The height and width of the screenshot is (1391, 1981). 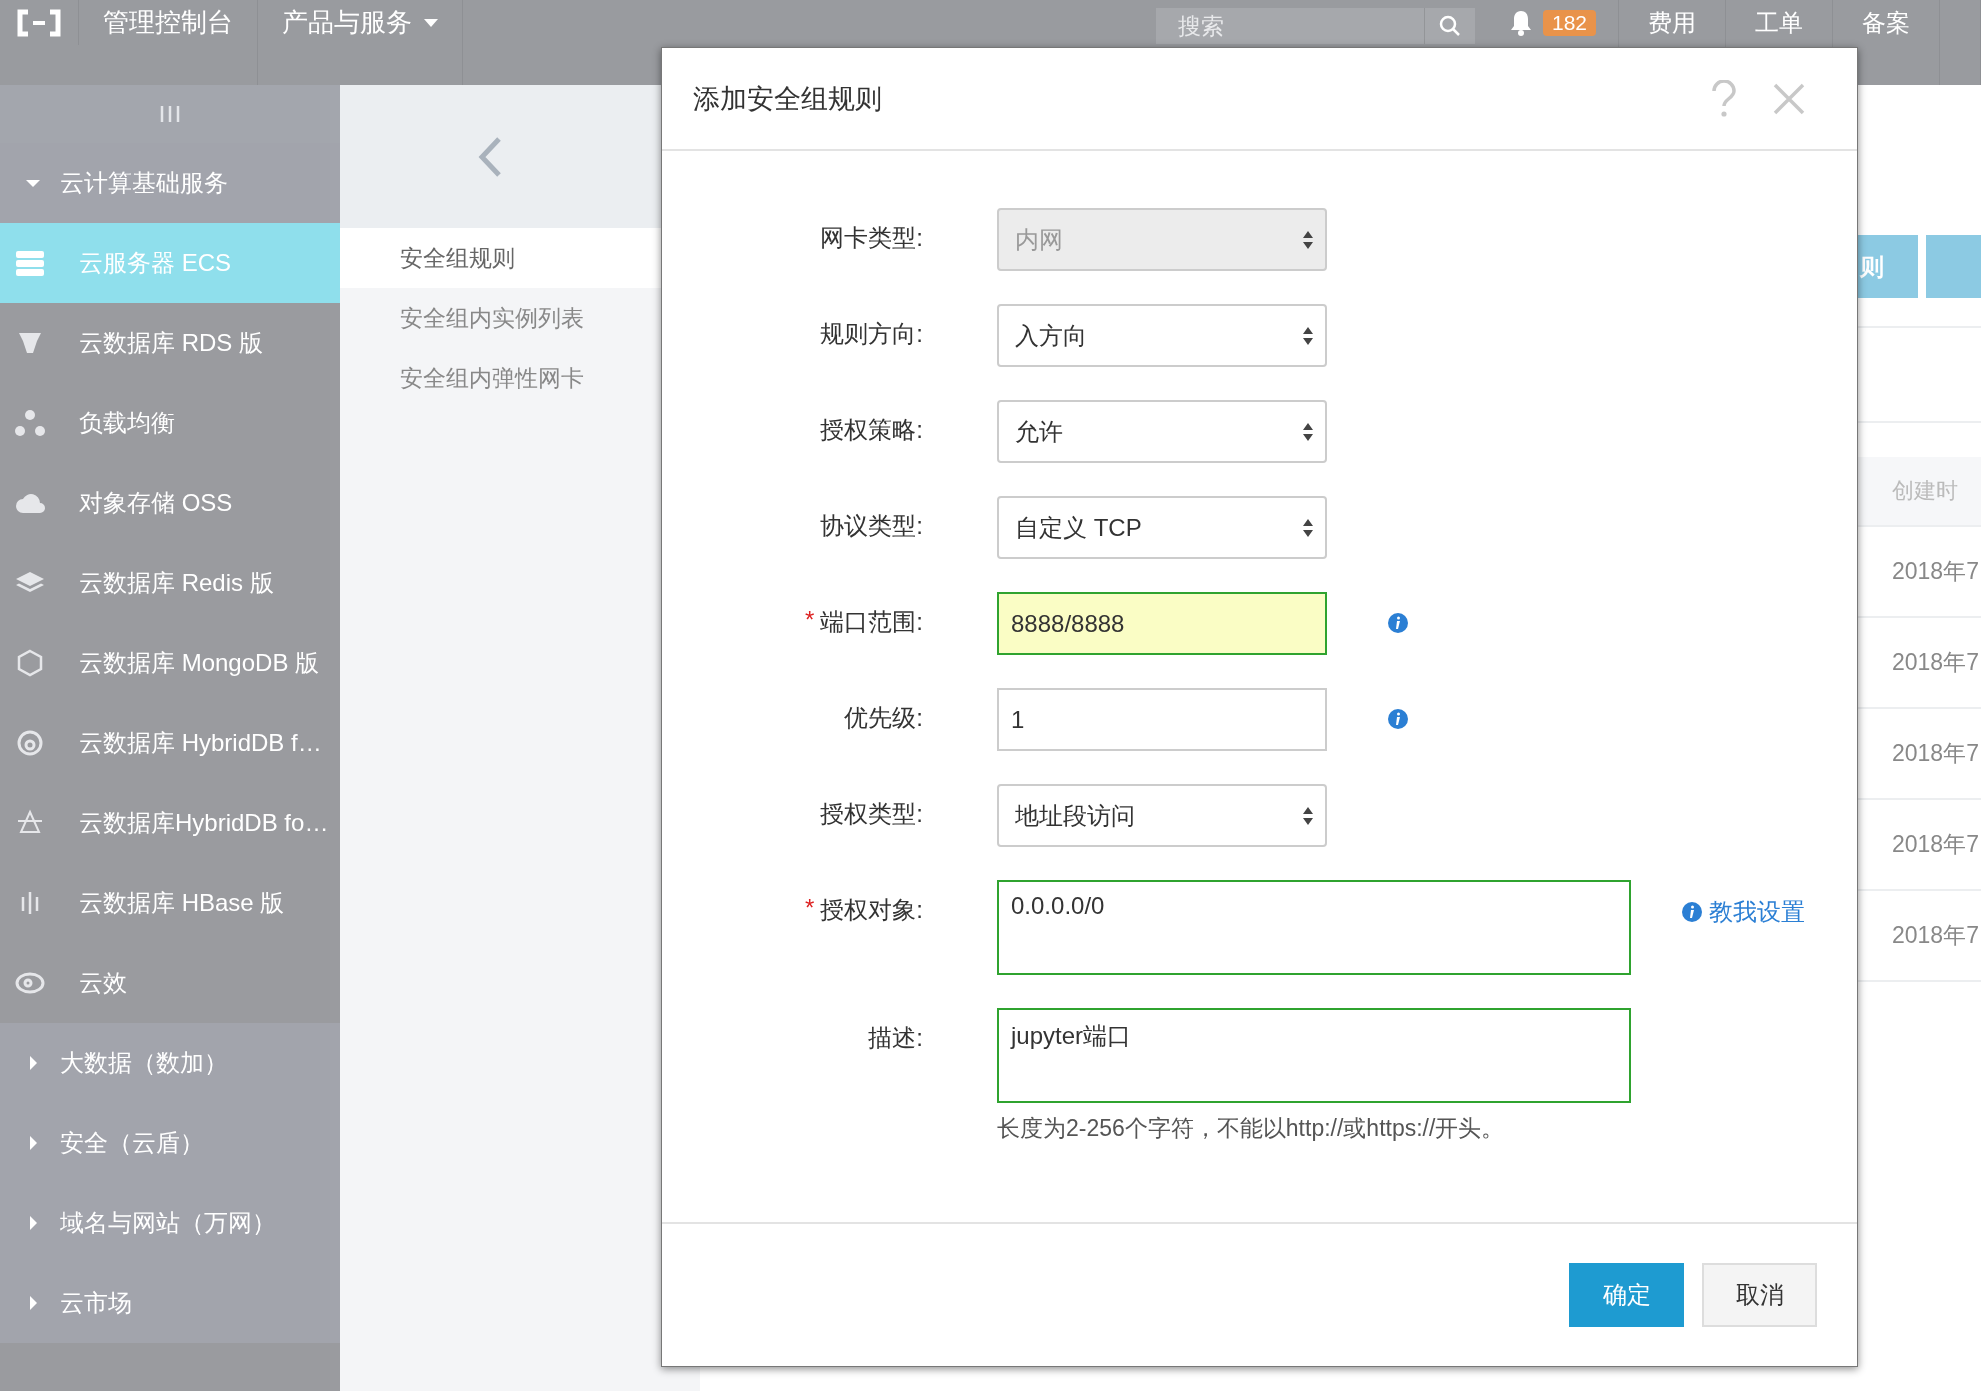 What do you see at coordinates (1314, 1055) in the screenshot?
I see `text-area: jupyter端口` at bounding box center [1314, 1055].